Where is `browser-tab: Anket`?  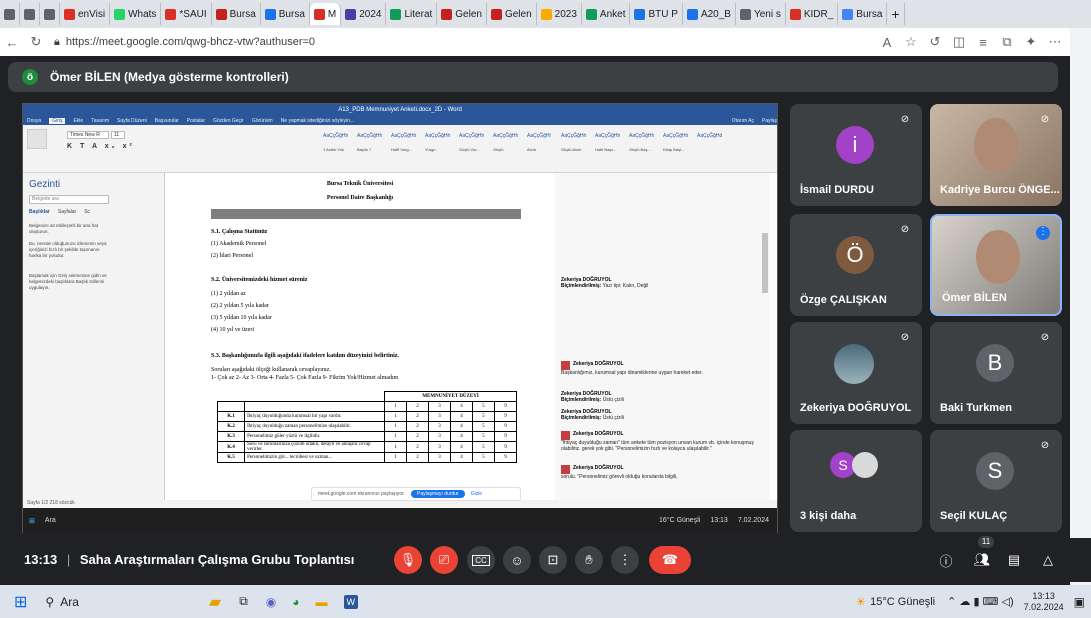 browser-tab: Anket is located at coordinates (606, 14).